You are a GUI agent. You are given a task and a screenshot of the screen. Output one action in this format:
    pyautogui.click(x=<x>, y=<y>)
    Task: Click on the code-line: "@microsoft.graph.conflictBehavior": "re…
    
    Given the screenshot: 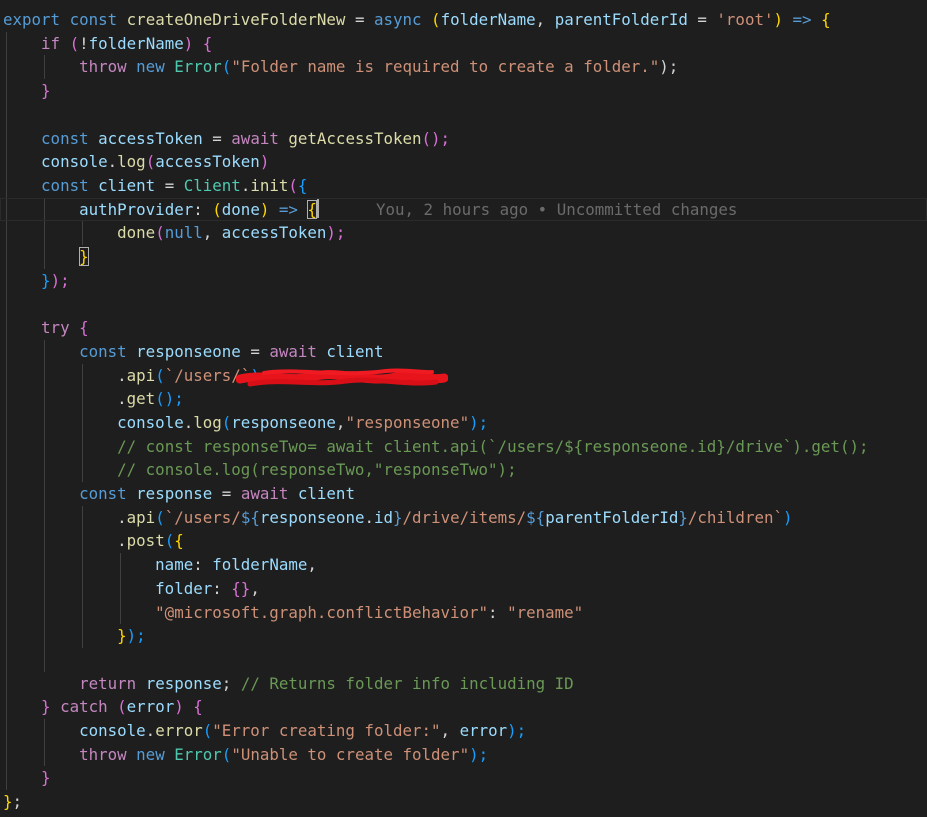 What is the action you would take?
    pyautogui.click(x=293, y=613)
    